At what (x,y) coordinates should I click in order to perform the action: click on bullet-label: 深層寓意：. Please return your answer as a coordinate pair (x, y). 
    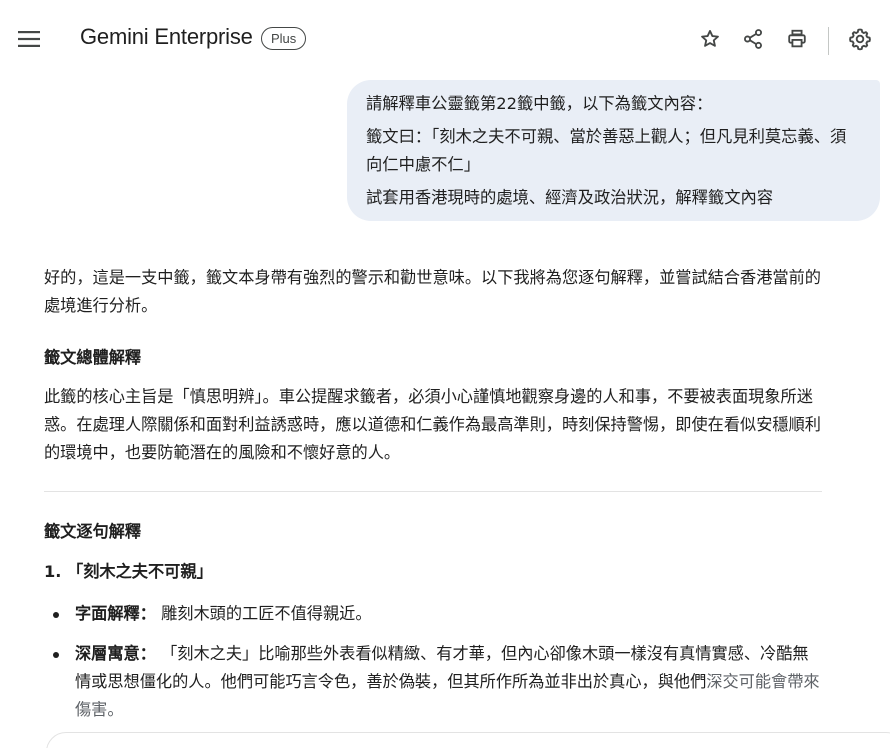
    Looking at the image, I should click on (115, 653).